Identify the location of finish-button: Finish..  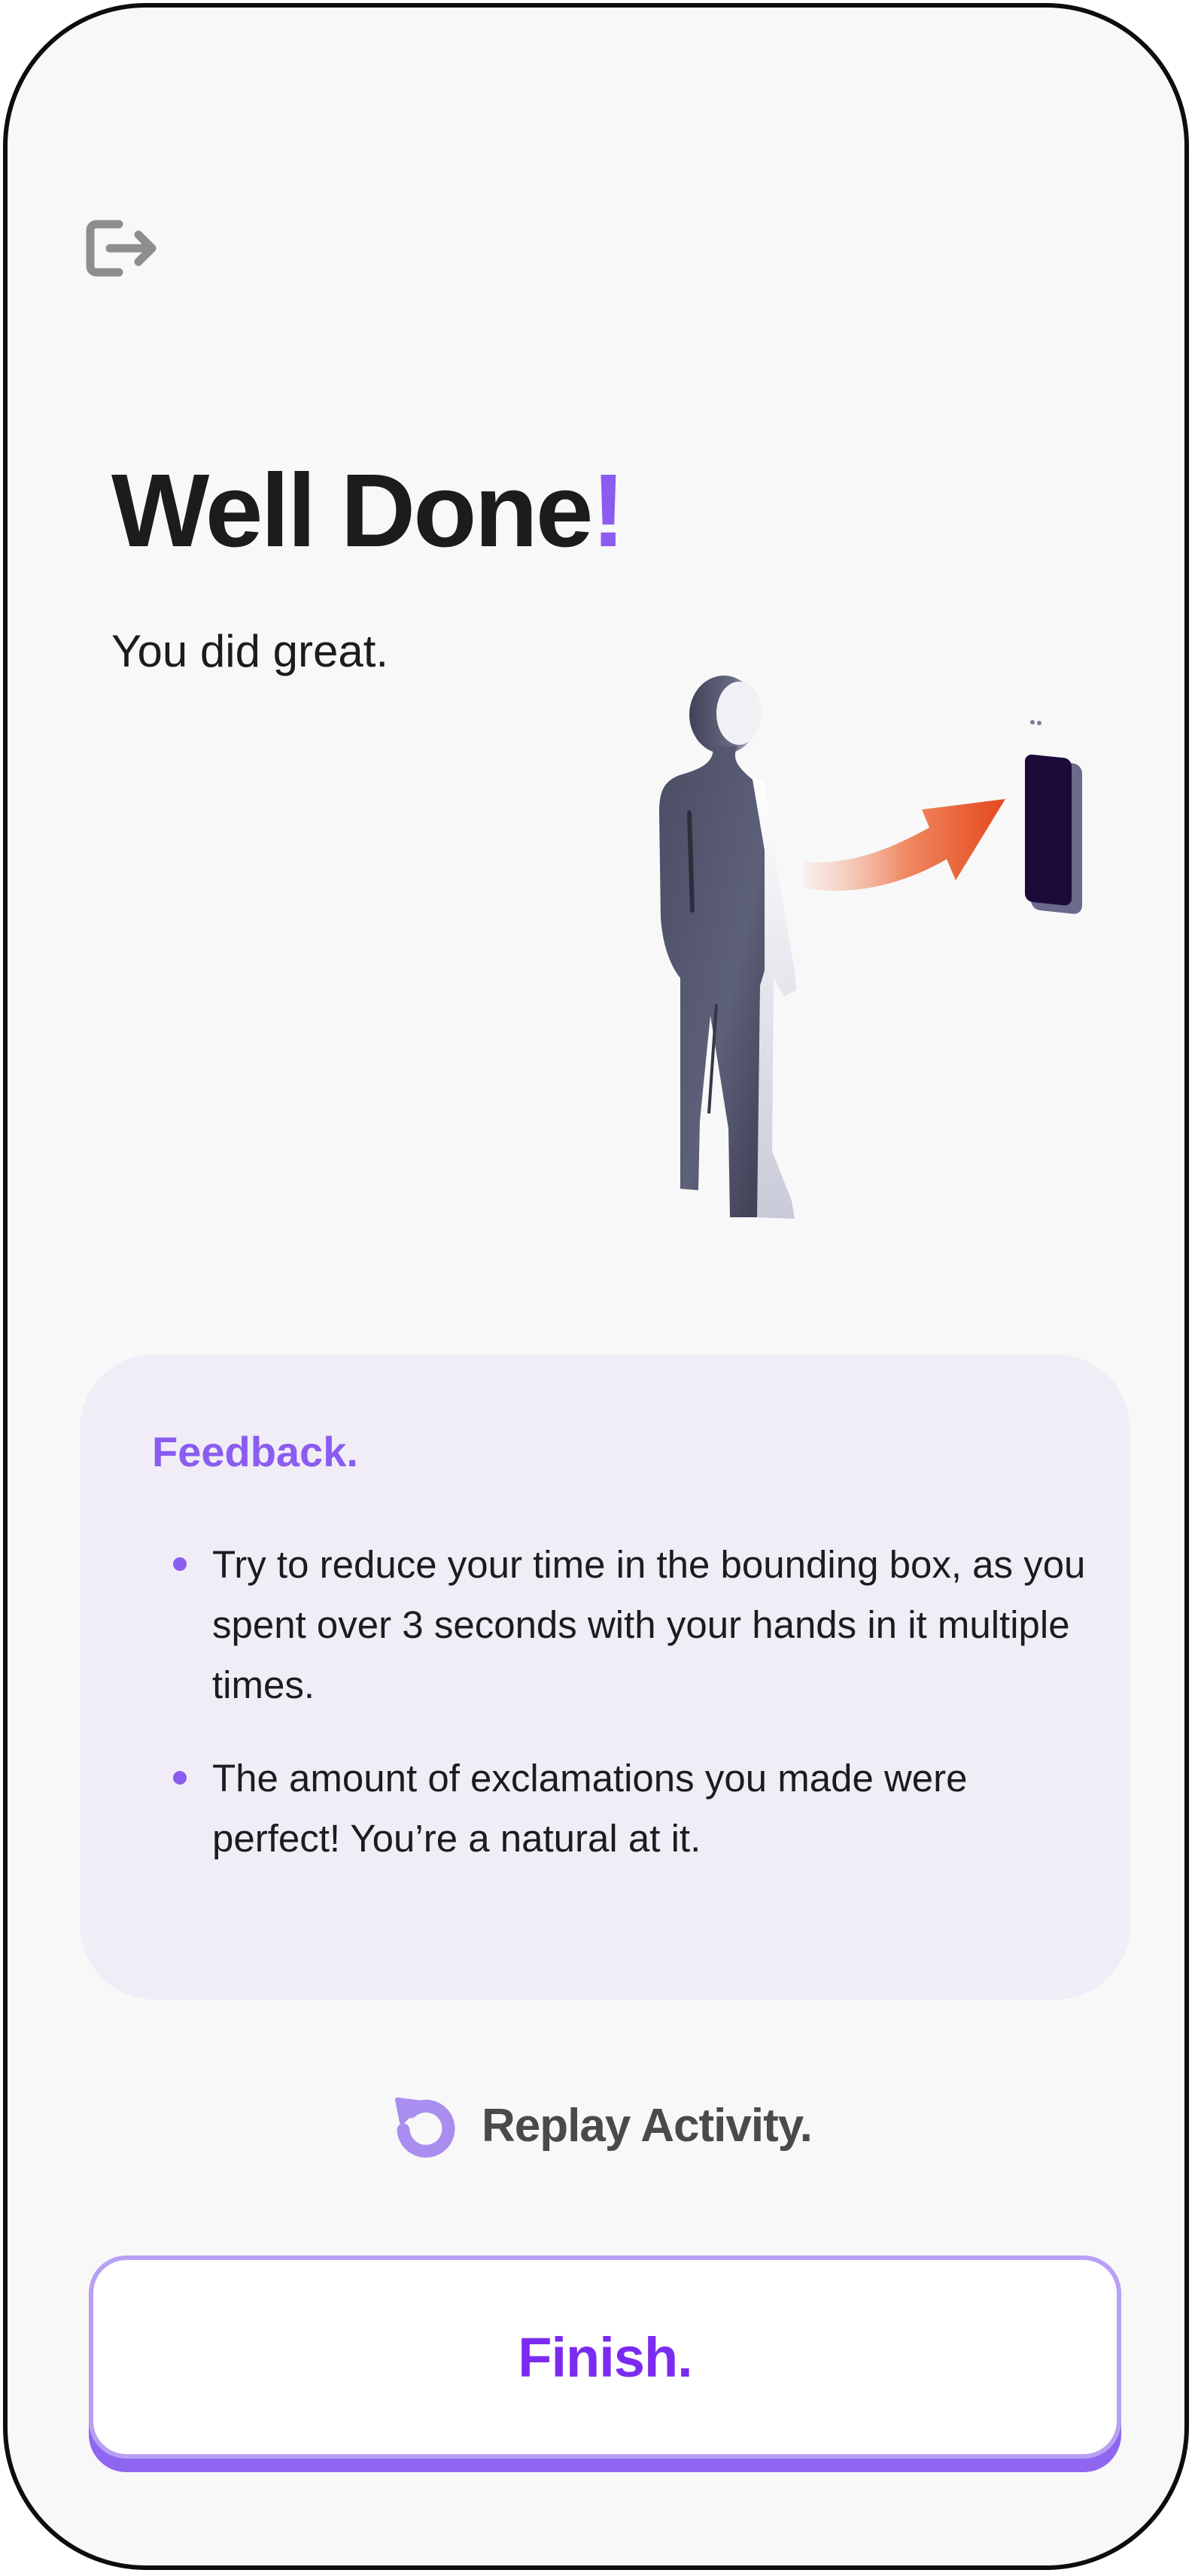
(605, 2358).